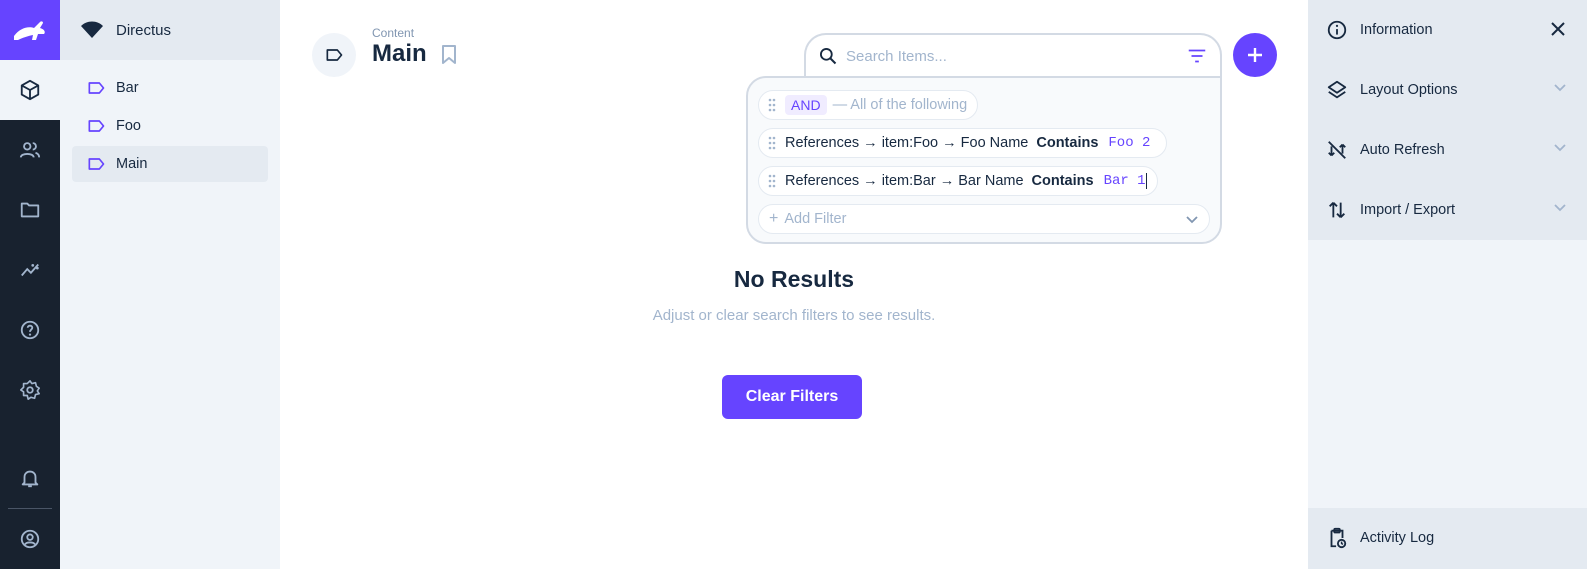 This screenshot has width=1587, height=569. I want to click on filter-field: References → item:Foo → Foo Name, so click(906, 143).